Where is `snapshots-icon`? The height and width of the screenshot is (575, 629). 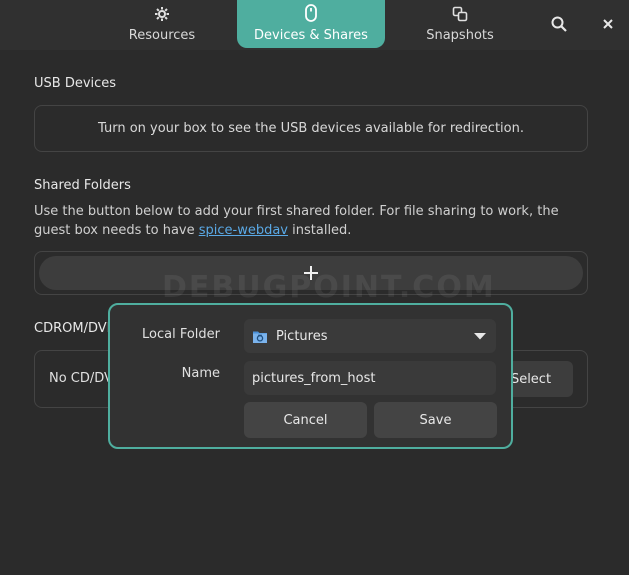
snapshots-icon is located at coordinates (460, 14).